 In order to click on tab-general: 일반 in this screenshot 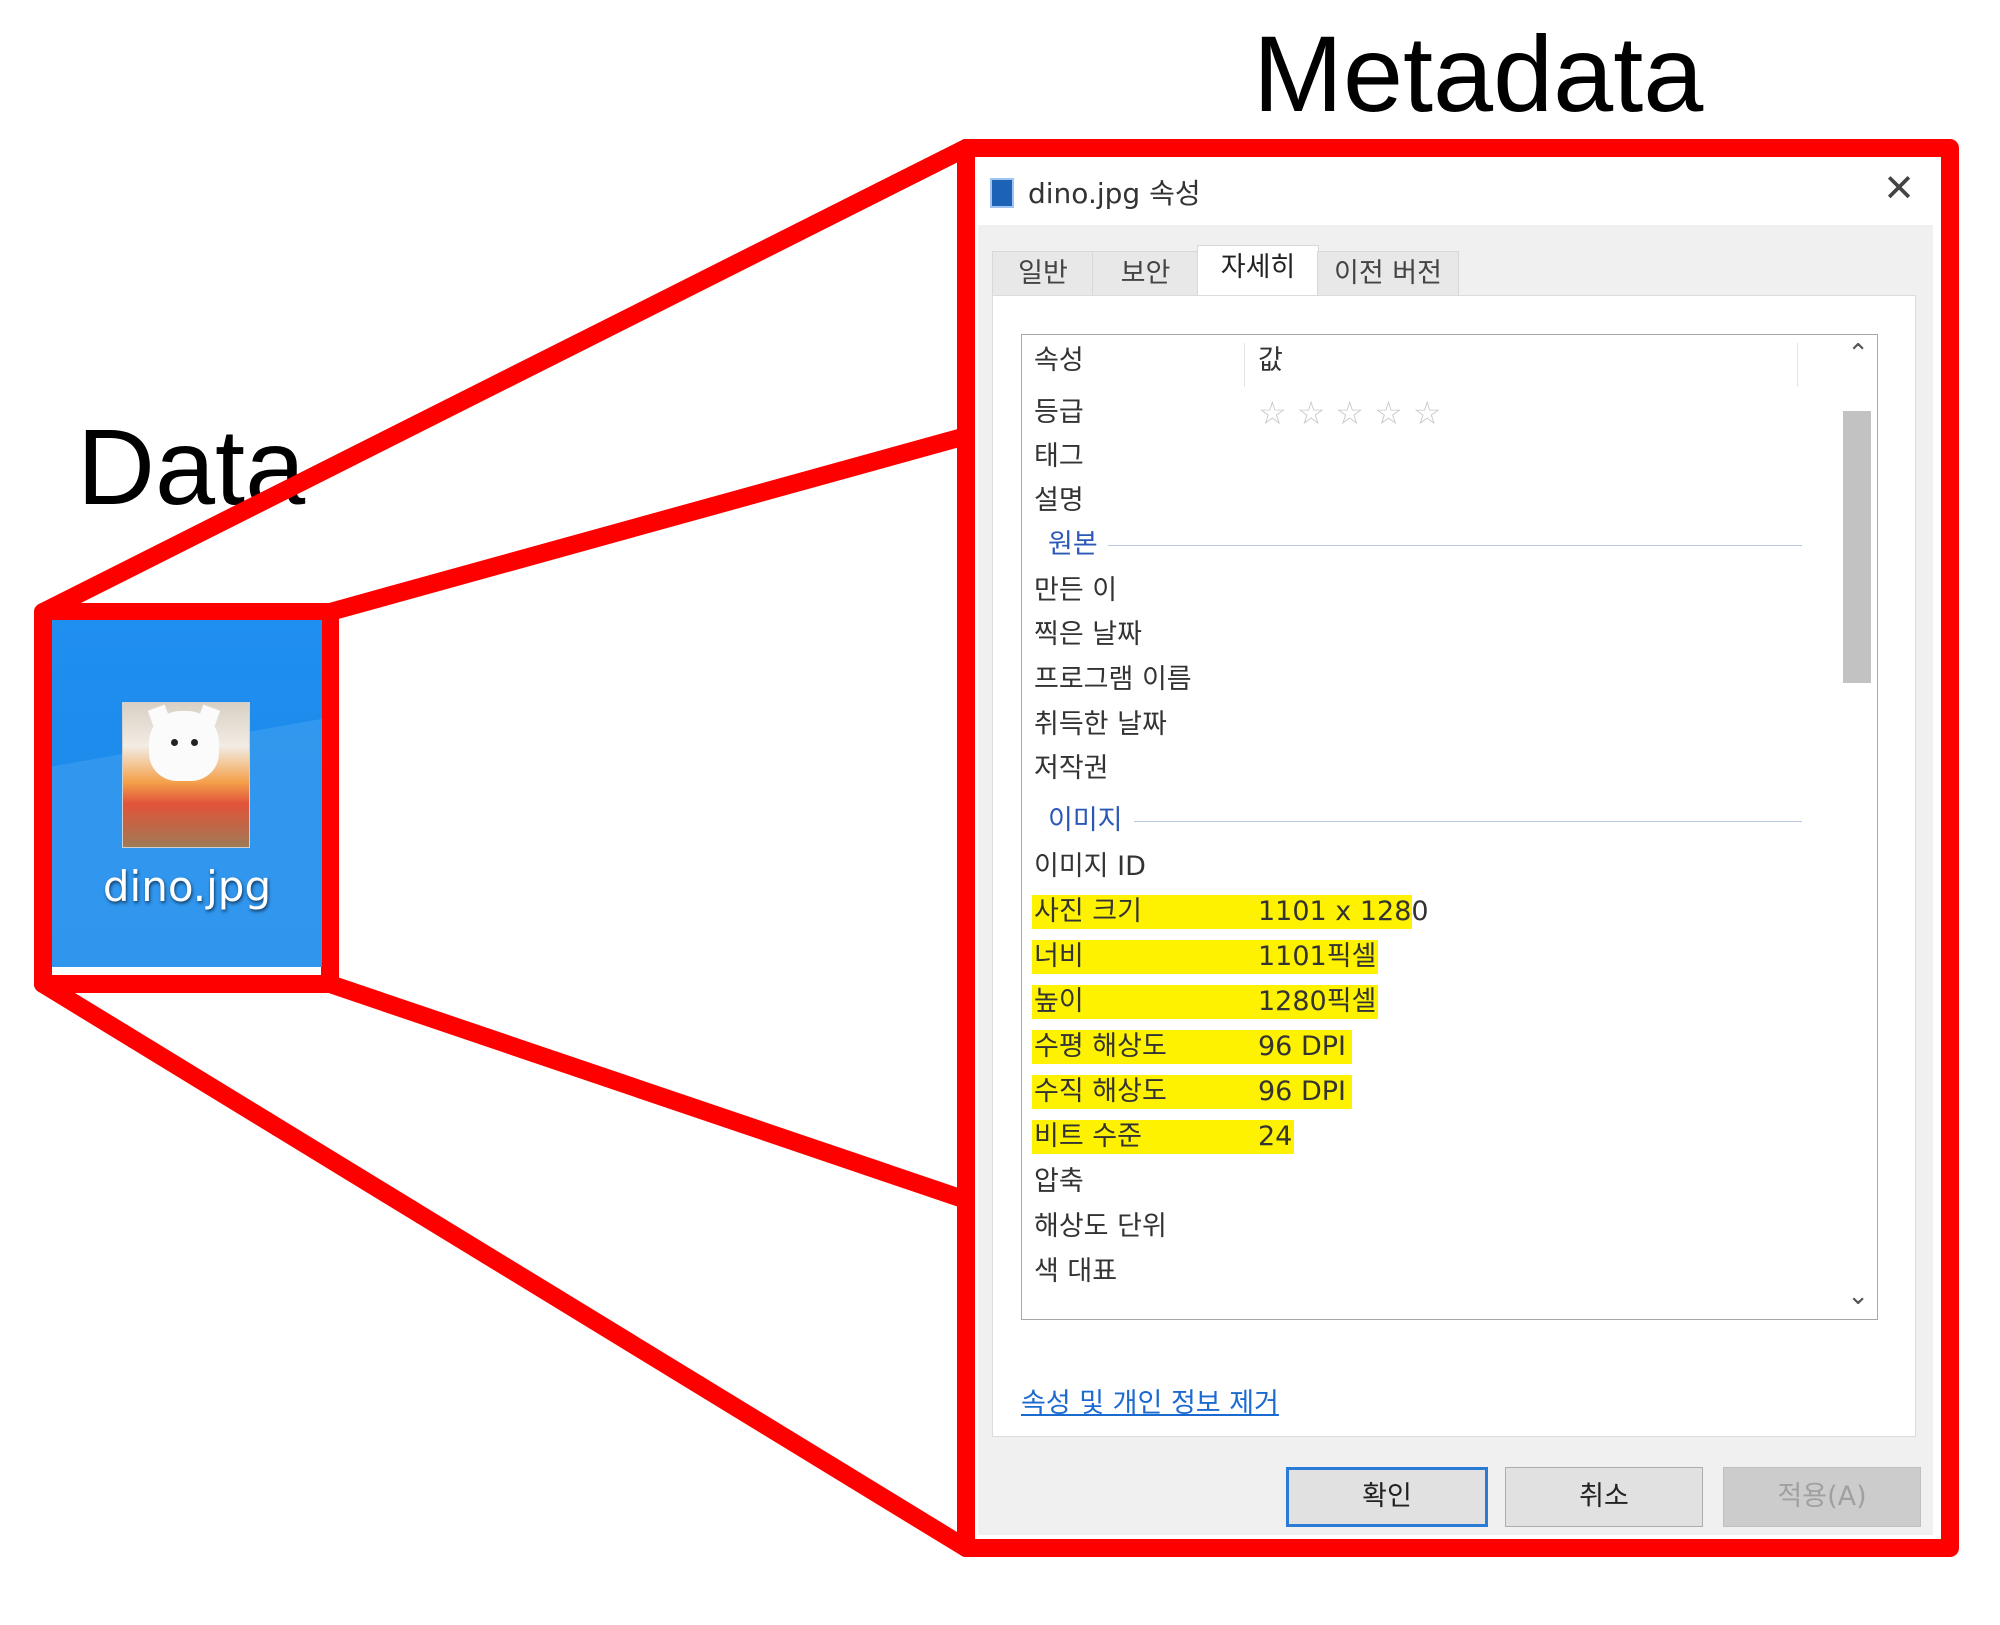, I will do `click(1043, 274)`.